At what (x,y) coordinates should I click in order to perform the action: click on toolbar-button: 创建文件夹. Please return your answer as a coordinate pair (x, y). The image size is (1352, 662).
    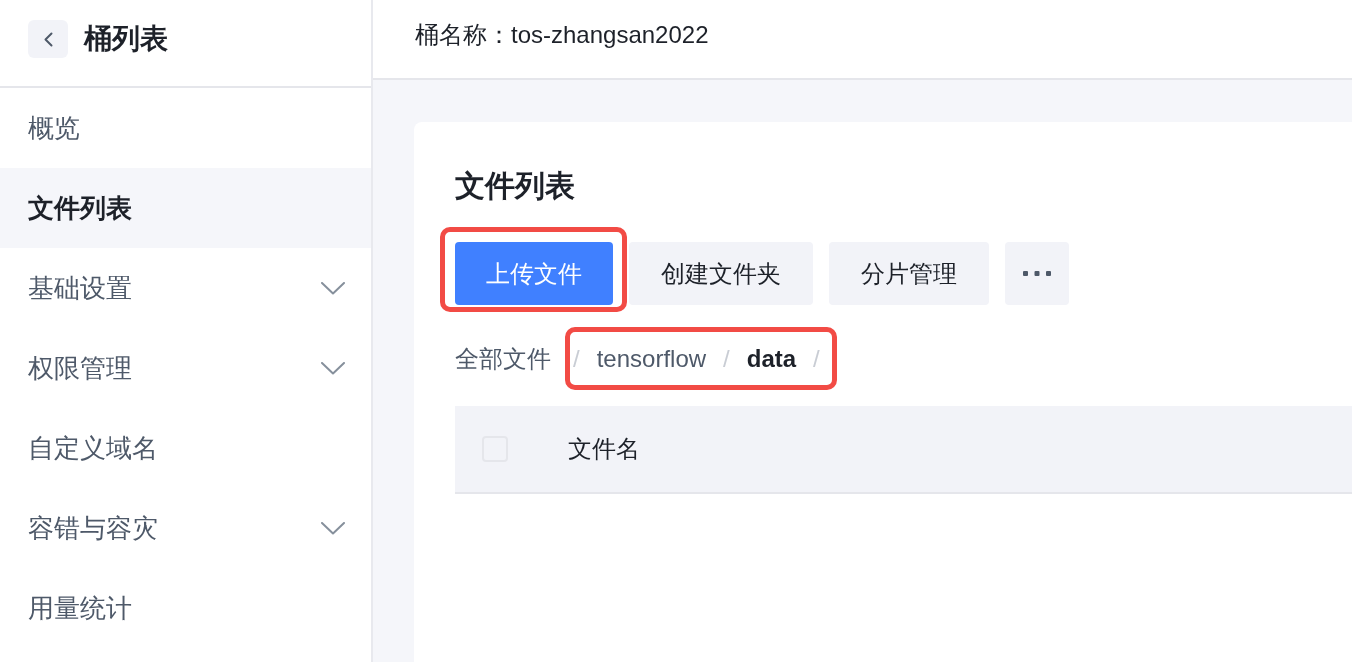
    Looking at the image, I should click on (721, 273).